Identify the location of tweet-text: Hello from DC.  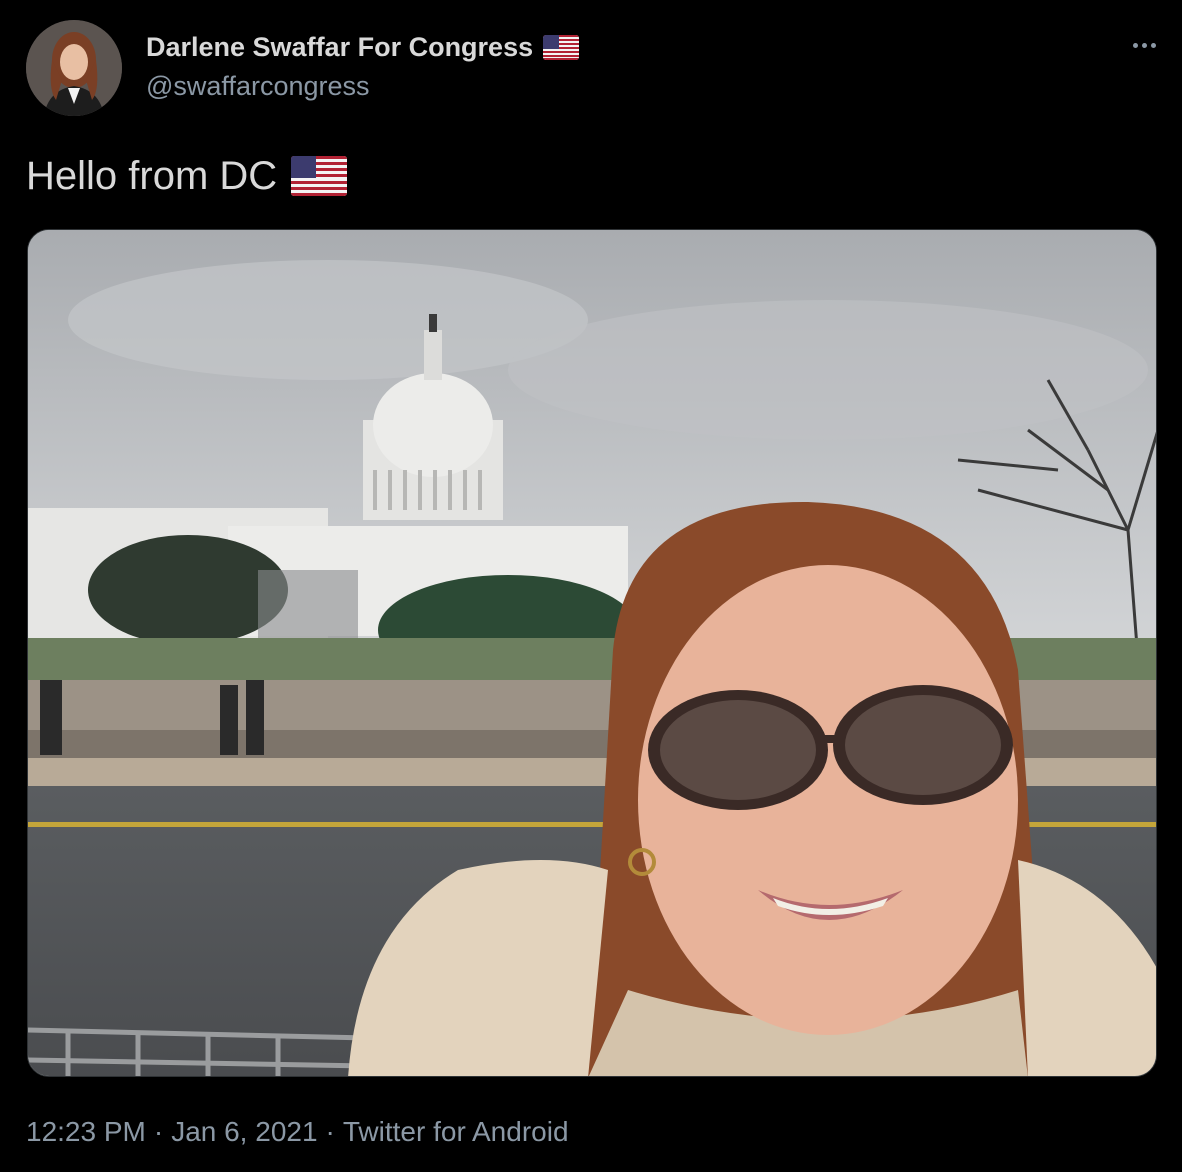
(187, 176).